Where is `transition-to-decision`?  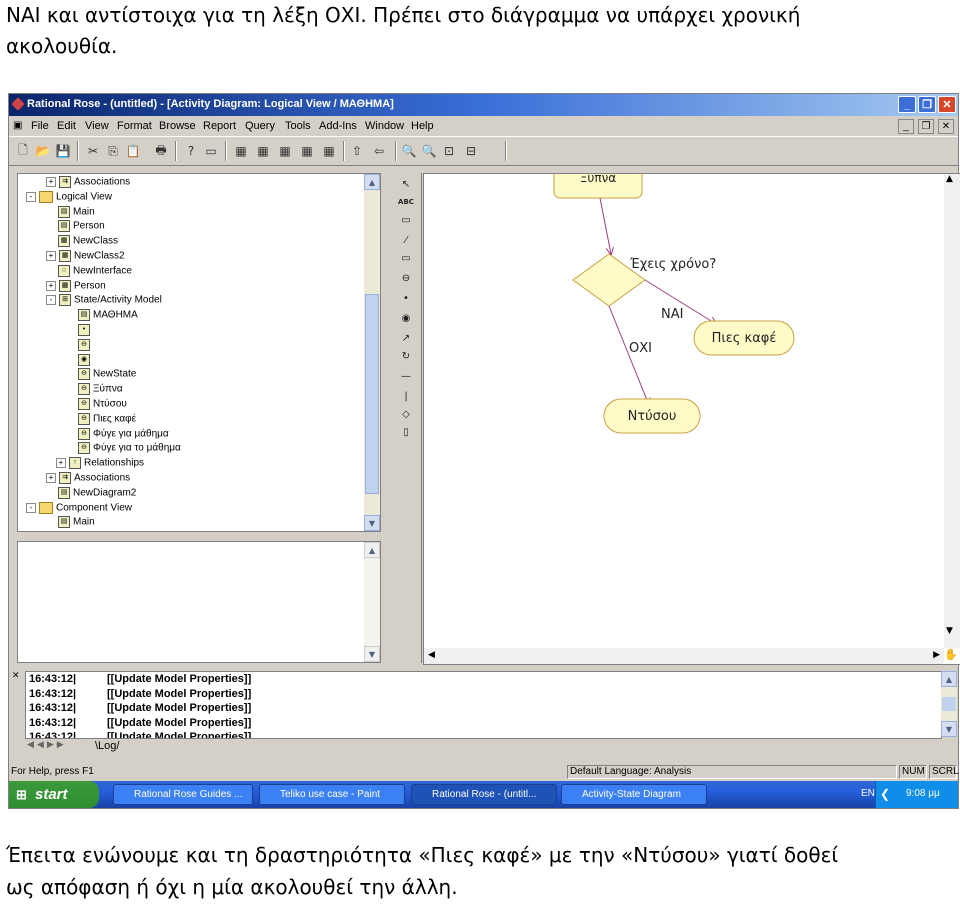 transition-to-decision is located at coordinates (605, 225).